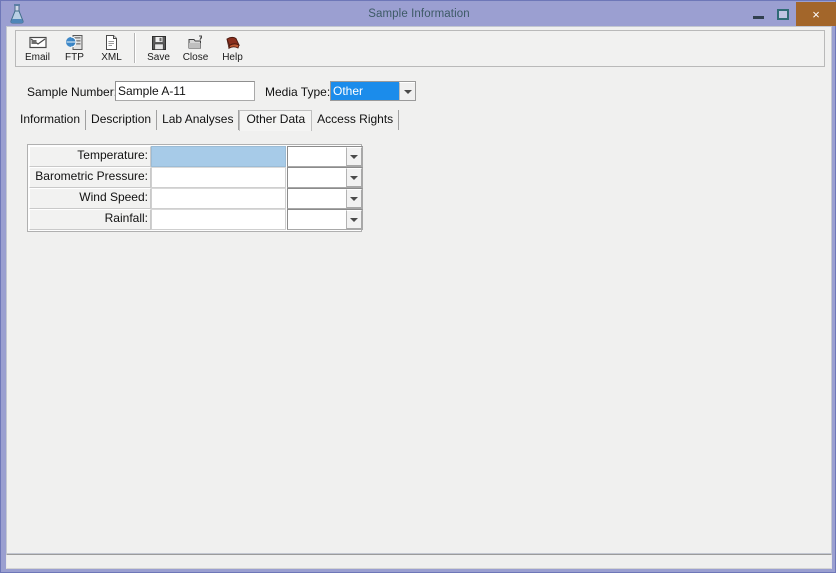 Image resolution: width=836 pixels, height=573 pixels. Describe the element at coordinates (758, 17) in the screenshot. I see `minimize-icon` at that location.